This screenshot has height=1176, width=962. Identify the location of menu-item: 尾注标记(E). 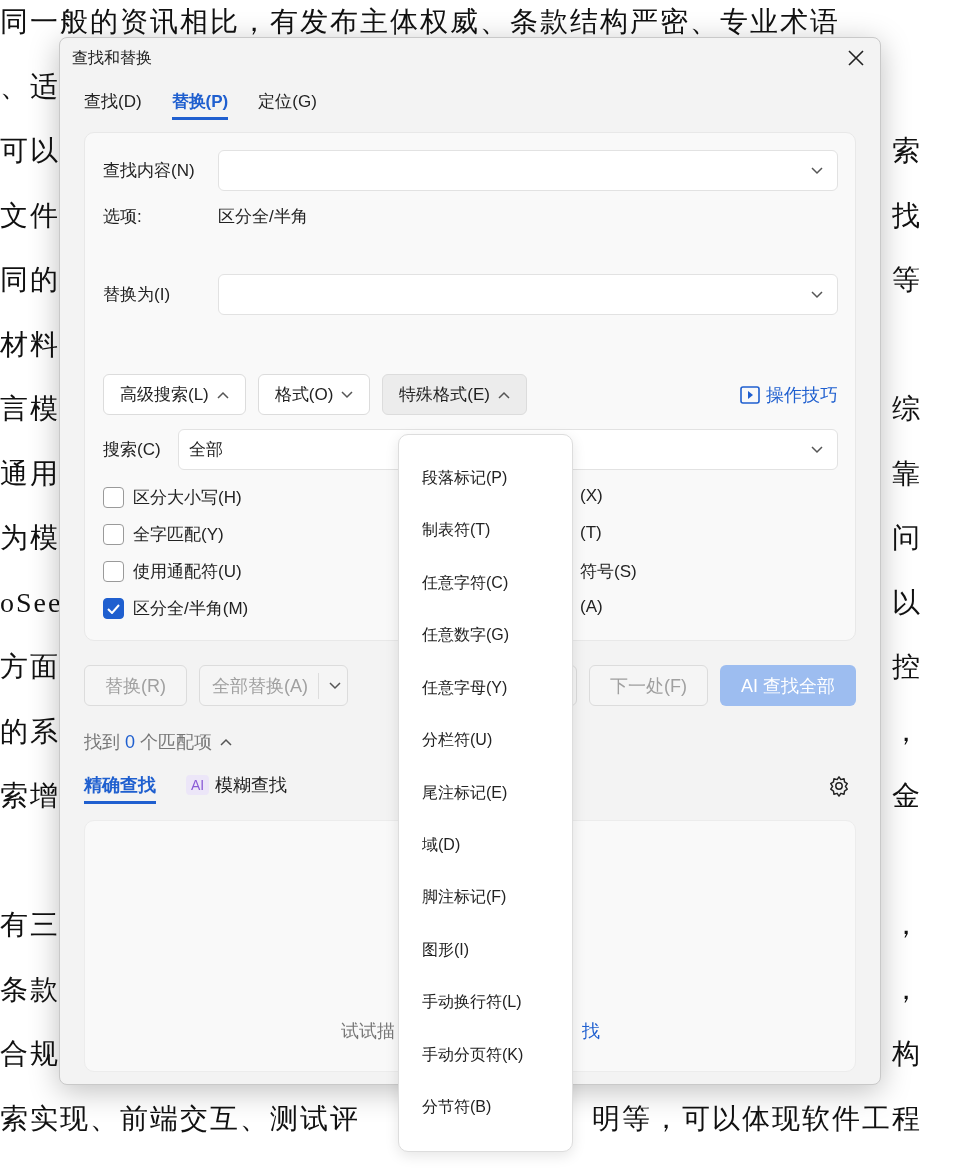
(485, 793).